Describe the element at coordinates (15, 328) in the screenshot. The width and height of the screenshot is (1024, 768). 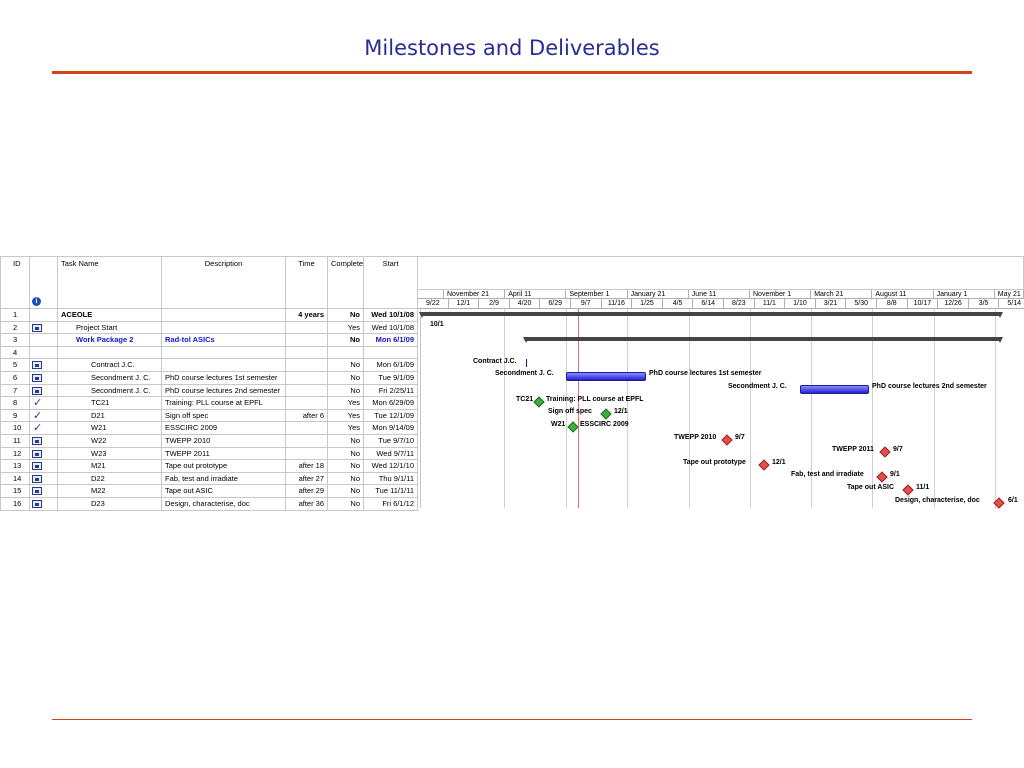
I see `cell-id: 2` at that location.